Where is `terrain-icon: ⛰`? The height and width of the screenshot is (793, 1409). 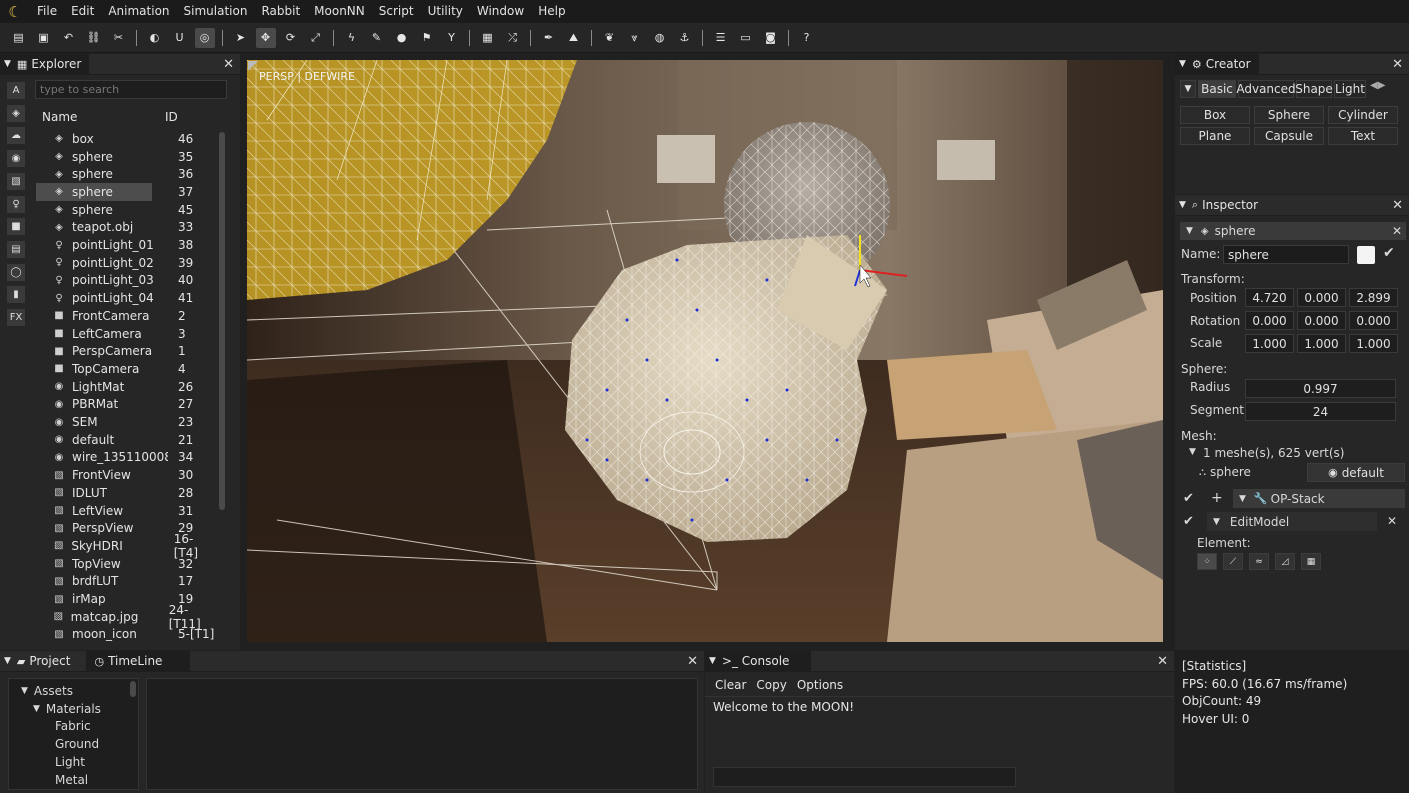 terrain-icon: ⛰ is located at coordinates (574, 38).